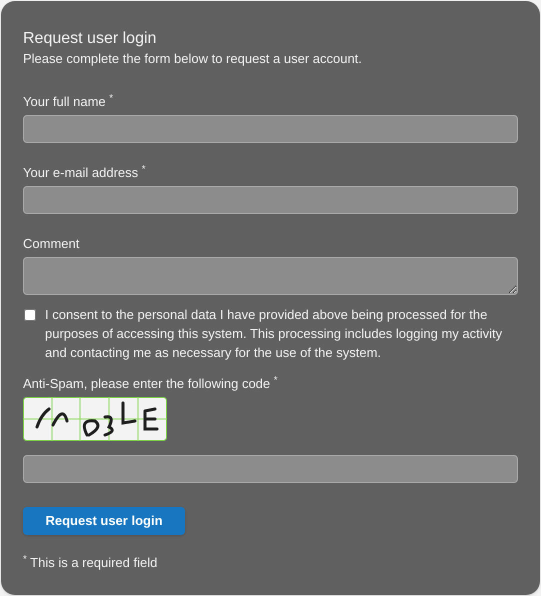  Describe the element at coordinates (90, 39) in the screenshot. I see `form-title: Request user login` at that location.